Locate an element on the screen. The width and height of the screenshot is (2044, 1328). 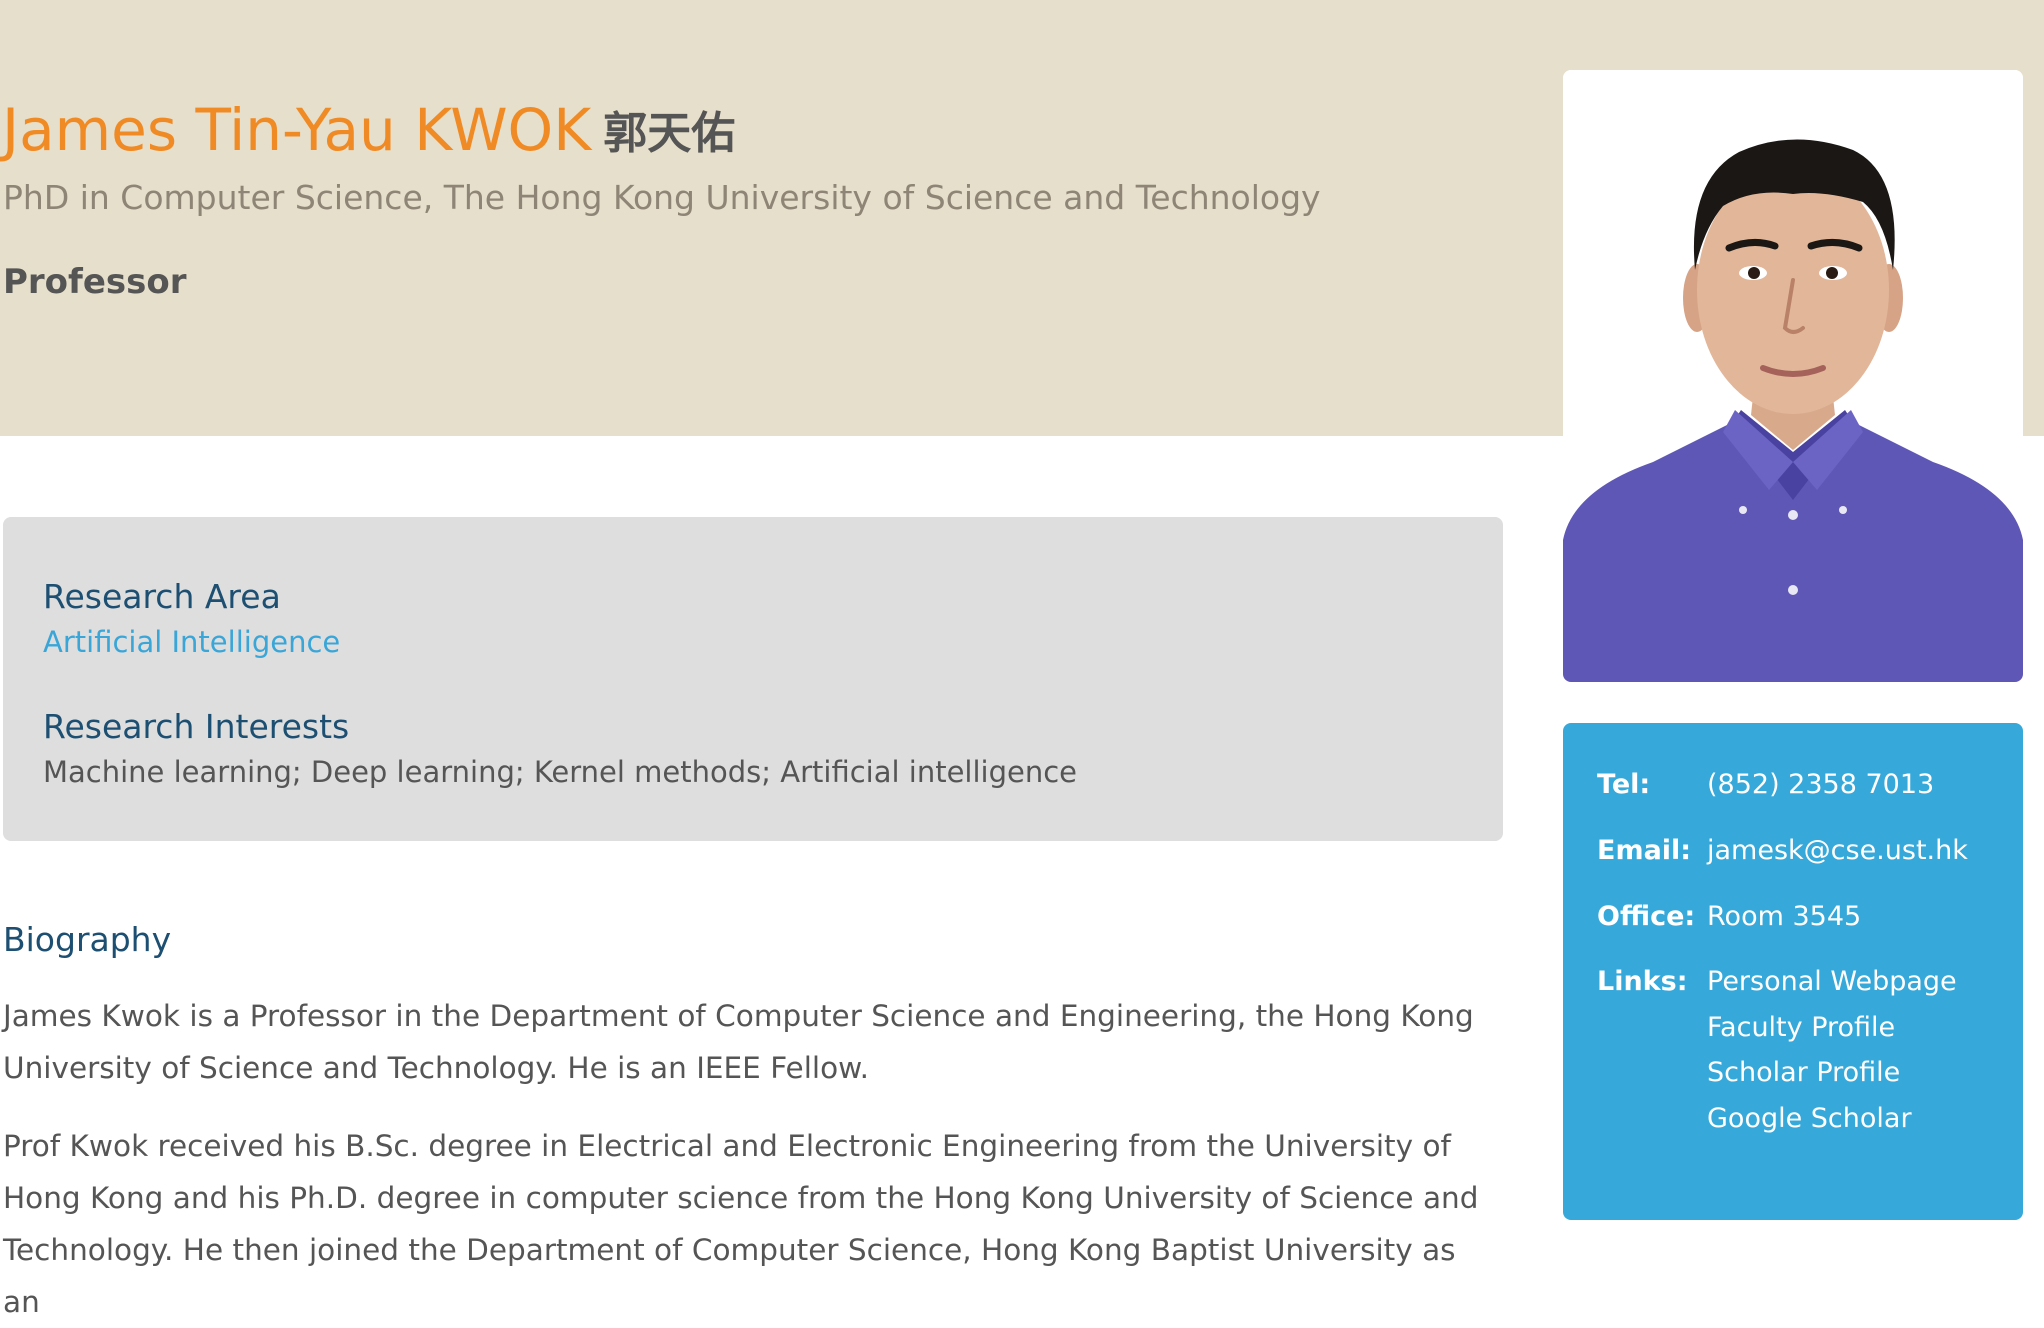
research-area-heading: Research Area is located at coordinates (162, 596).